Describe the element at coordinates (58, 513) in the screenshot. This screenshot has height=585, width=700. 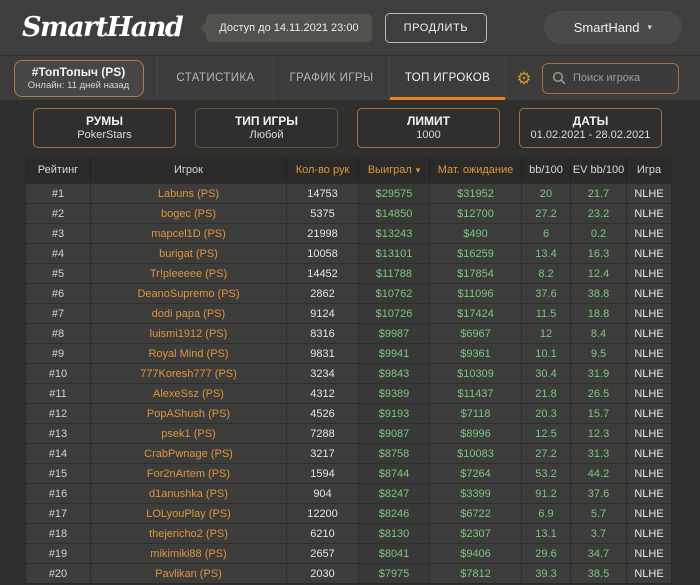
I see `cell-rank: #17` at that location.